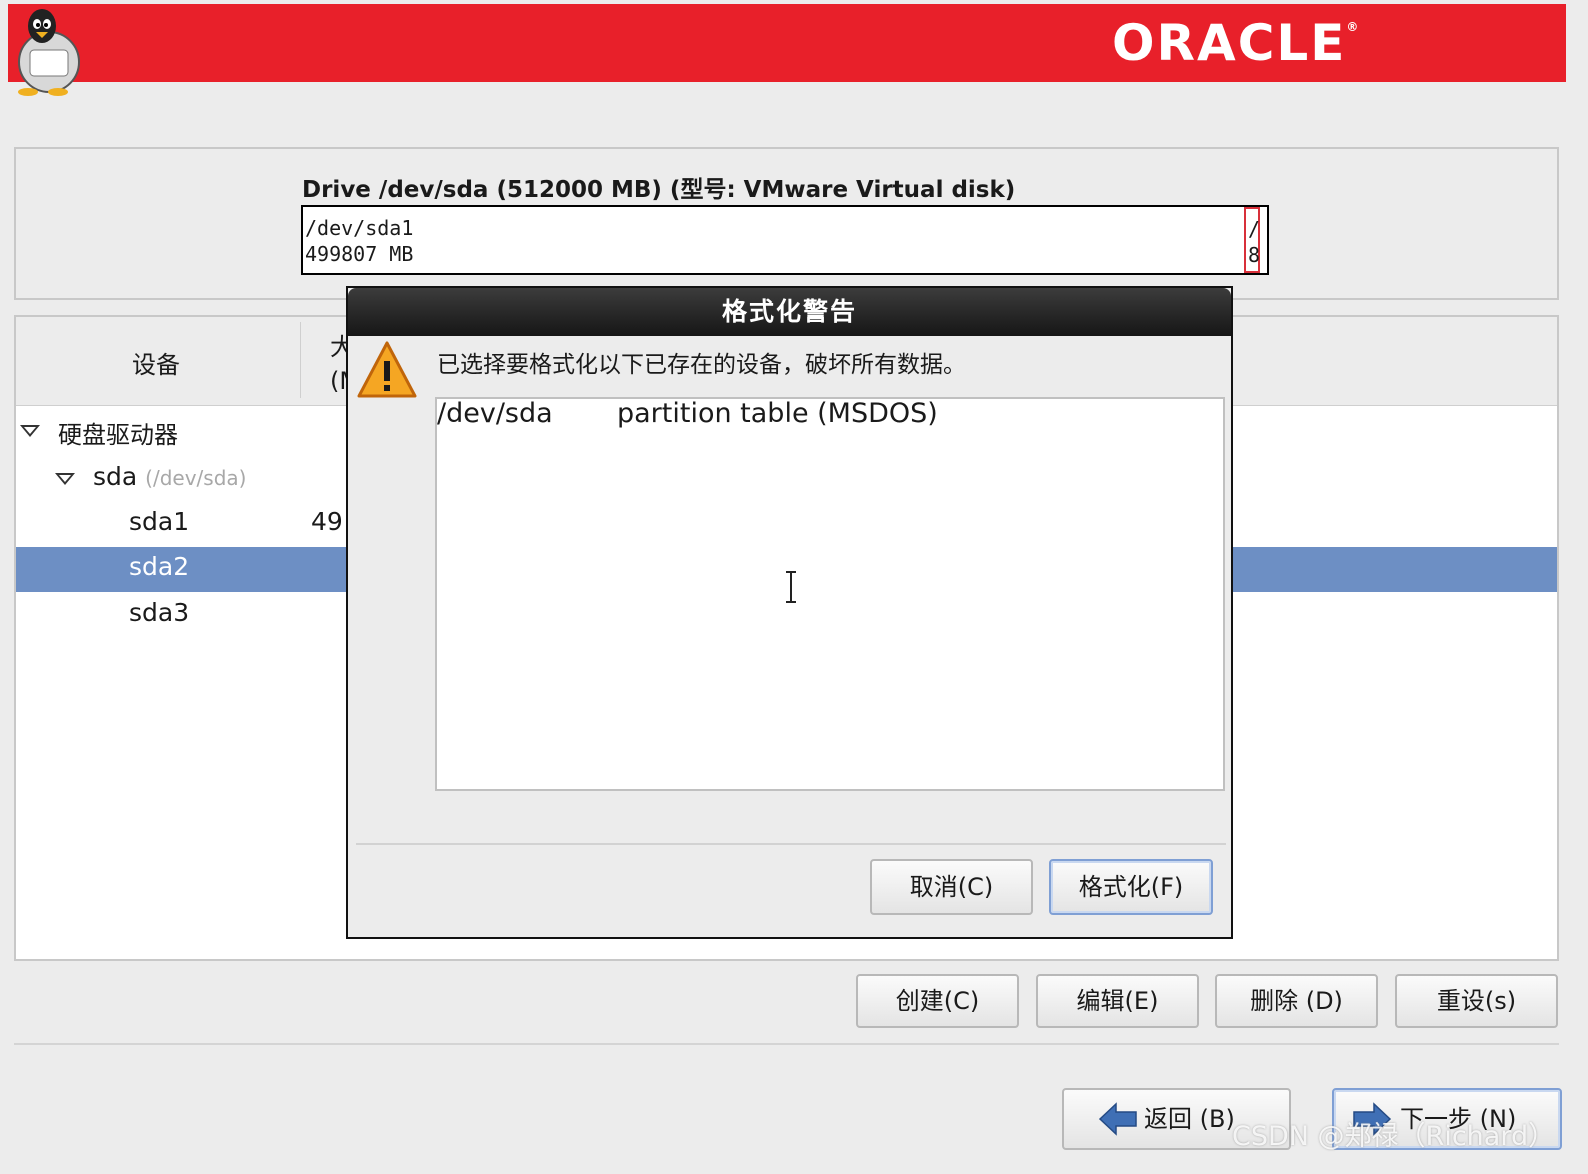 The image size is (1588, 1174). Describe the element at coordinates (1131, 887) in the screenshot. I see `format-button: 格式化(F)` at that location.